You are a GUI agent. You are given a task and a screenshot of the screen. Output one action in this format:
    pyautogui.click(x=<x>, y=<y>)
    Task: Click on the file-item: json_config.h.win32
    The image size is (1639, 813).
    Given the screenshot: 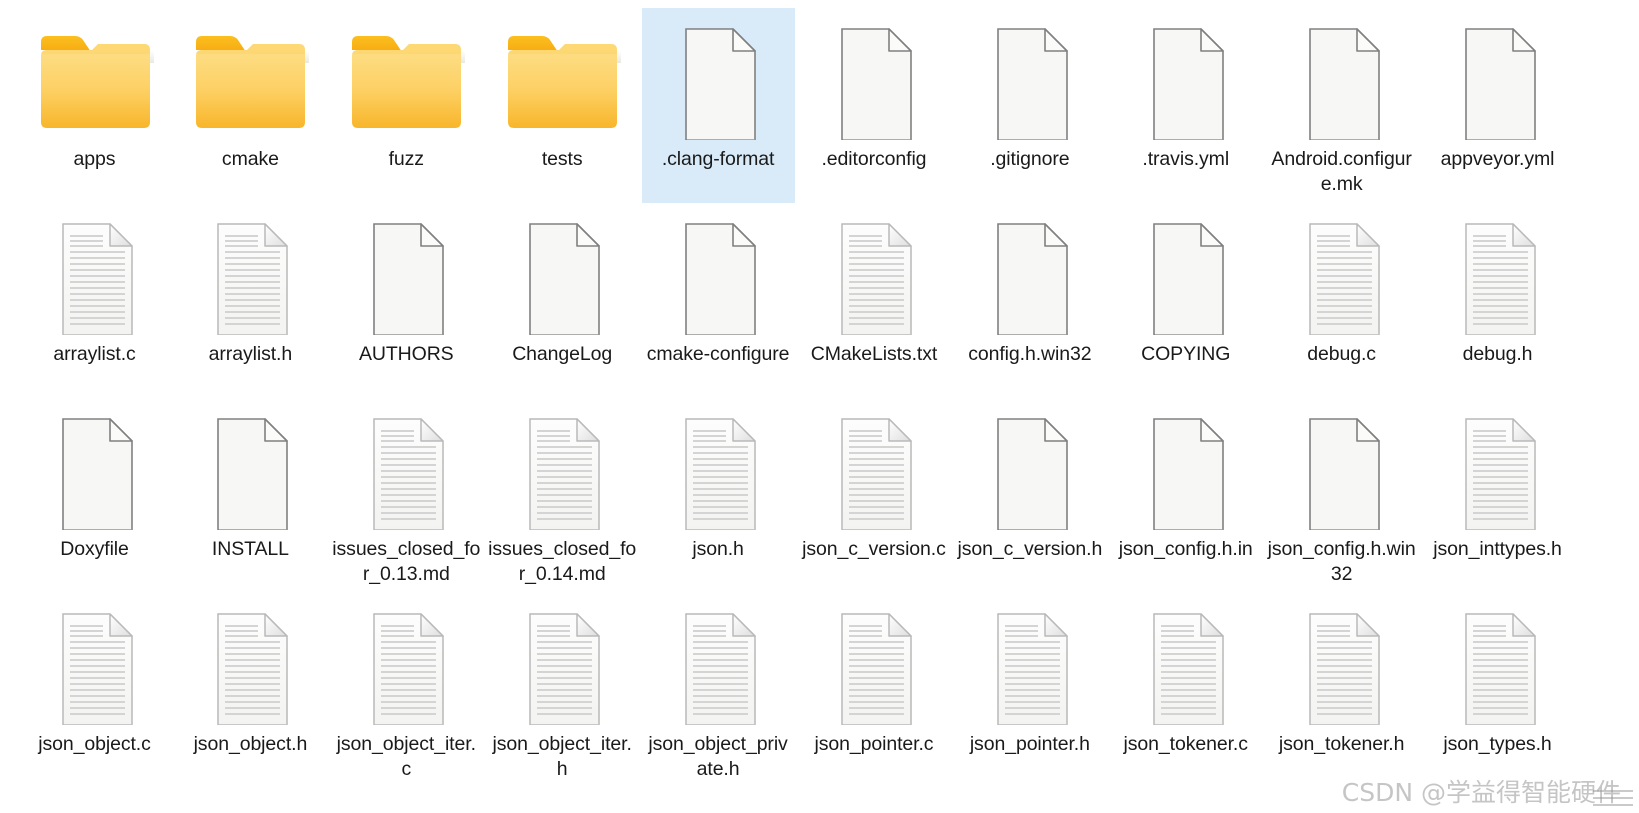 What is the action you would take?
    pyautogui.click(x=1341, y=495)
    